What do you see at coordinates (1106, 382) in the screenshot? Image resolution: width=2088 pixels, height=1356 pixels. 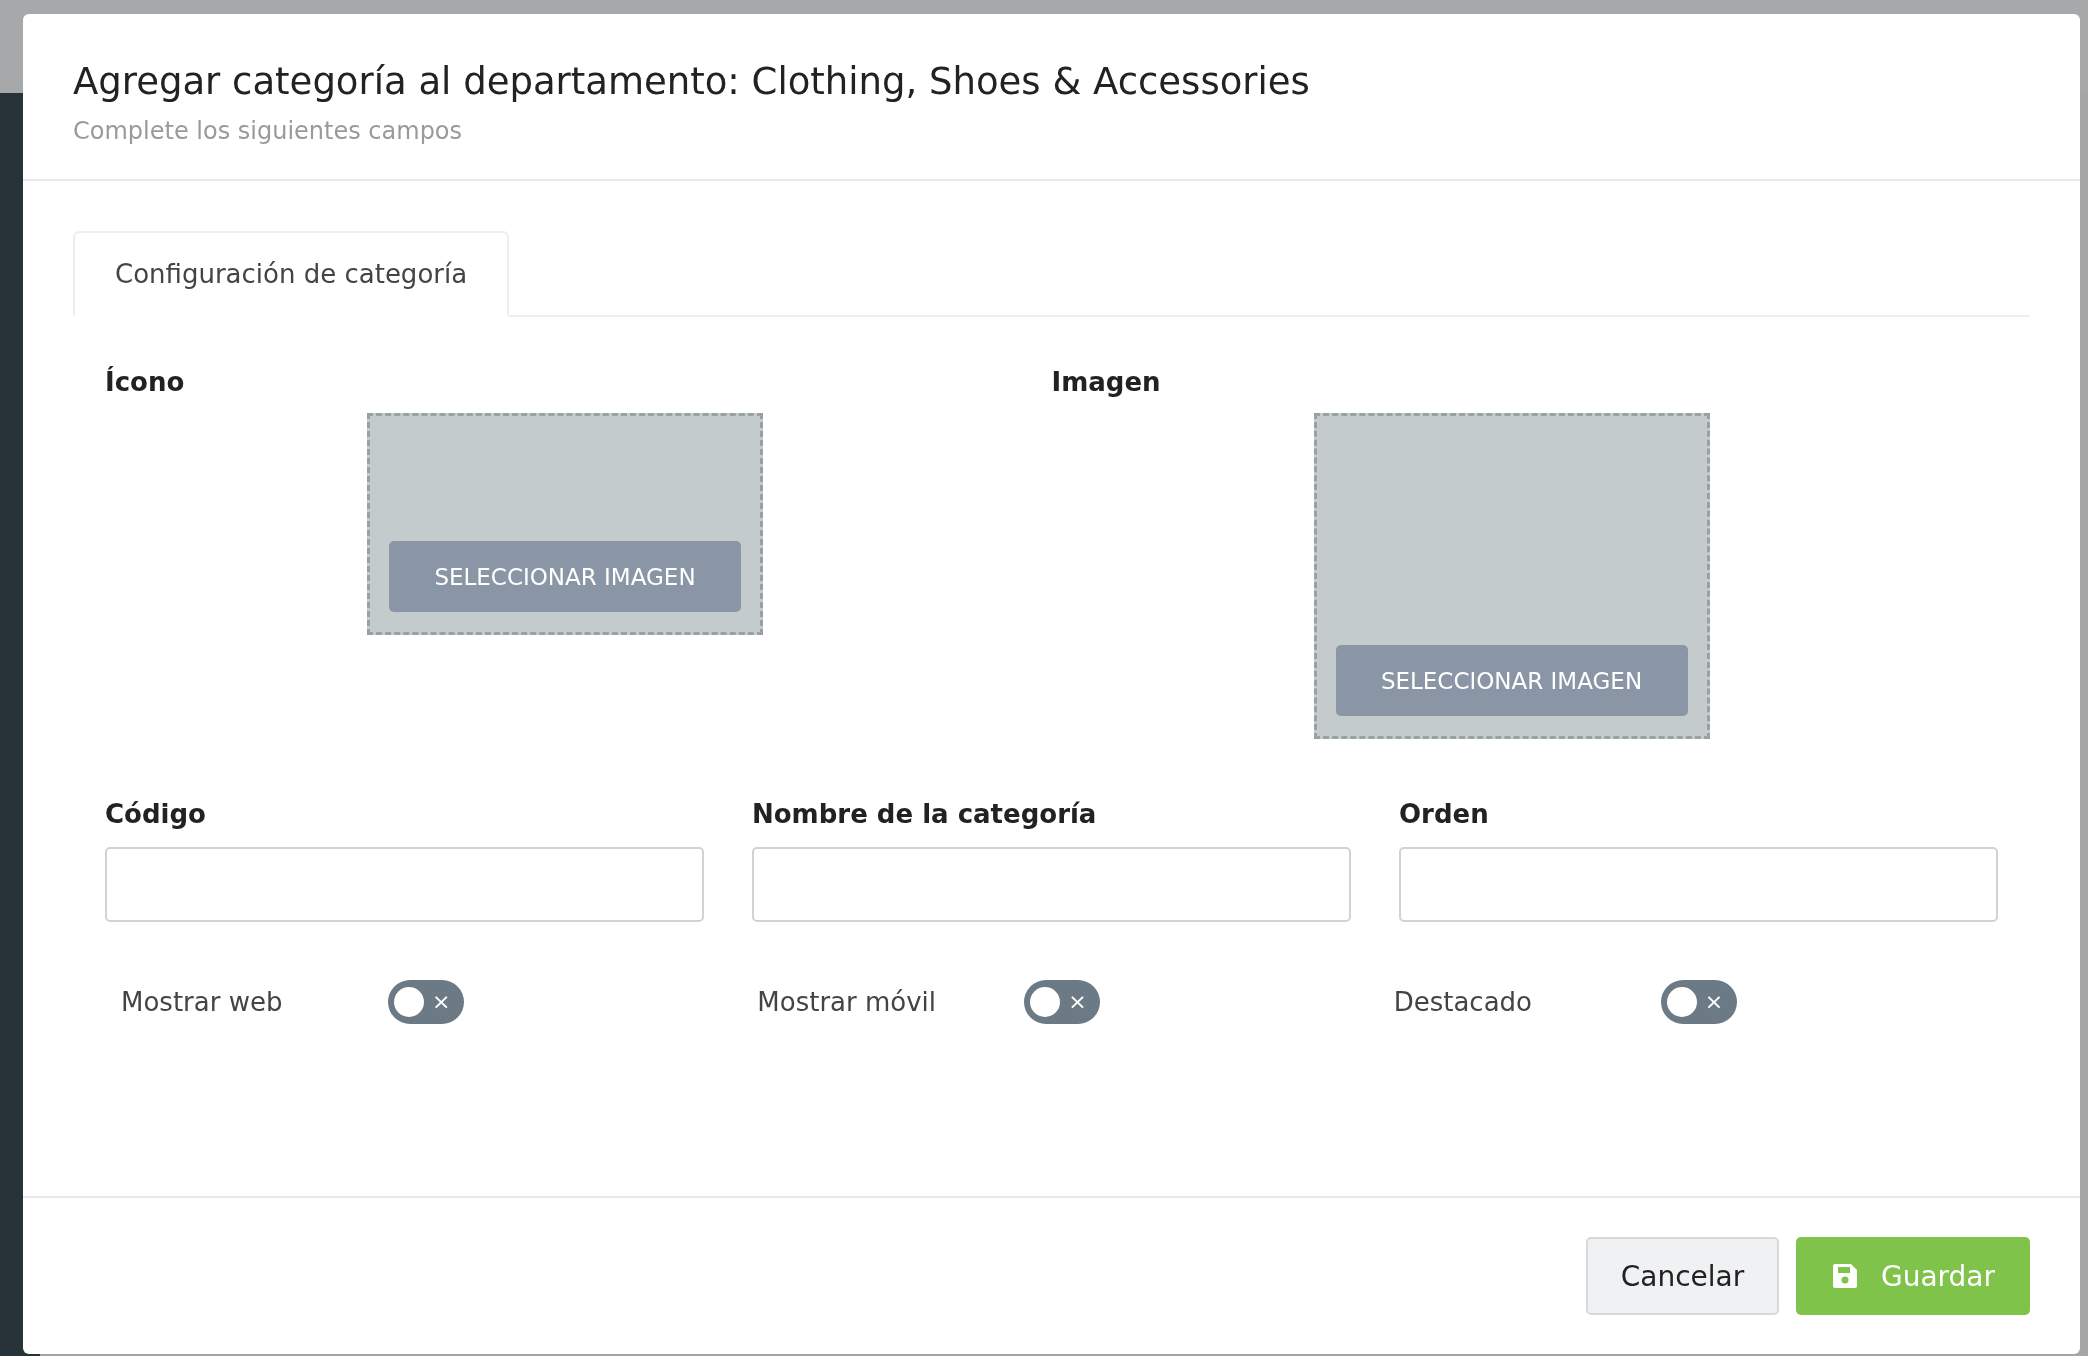 I see `field-label: Imagen` at bounding box center [1106, 382].